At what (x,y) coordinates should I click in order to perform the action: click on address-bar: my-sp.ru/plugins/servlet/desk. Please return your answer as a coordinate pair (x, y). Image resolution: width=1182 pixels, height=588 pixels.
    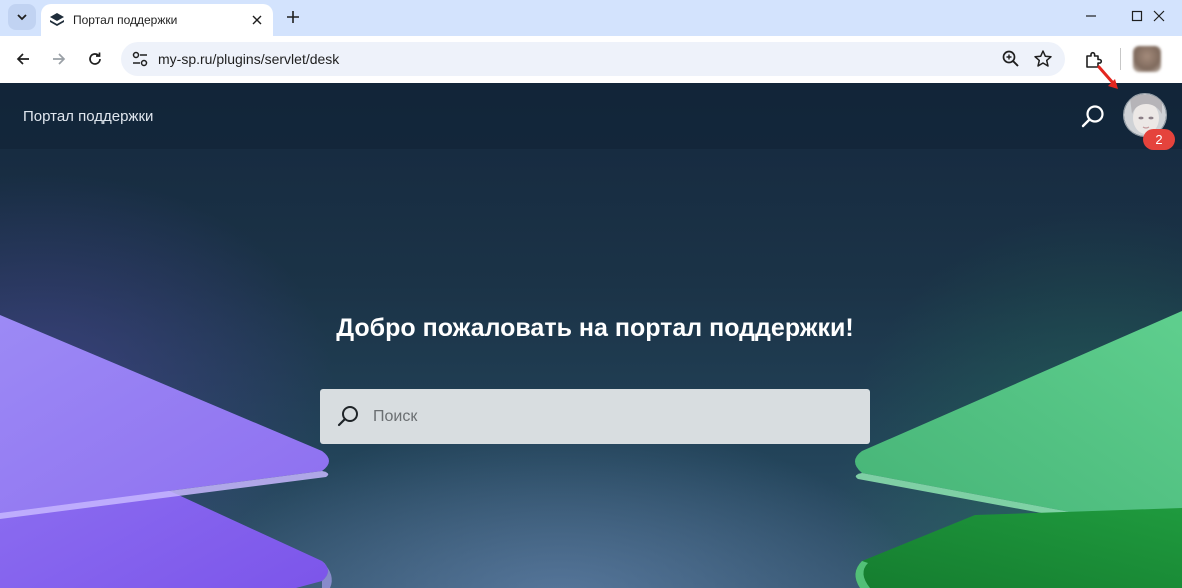
    Looking at the image, I should click on (593, 59).